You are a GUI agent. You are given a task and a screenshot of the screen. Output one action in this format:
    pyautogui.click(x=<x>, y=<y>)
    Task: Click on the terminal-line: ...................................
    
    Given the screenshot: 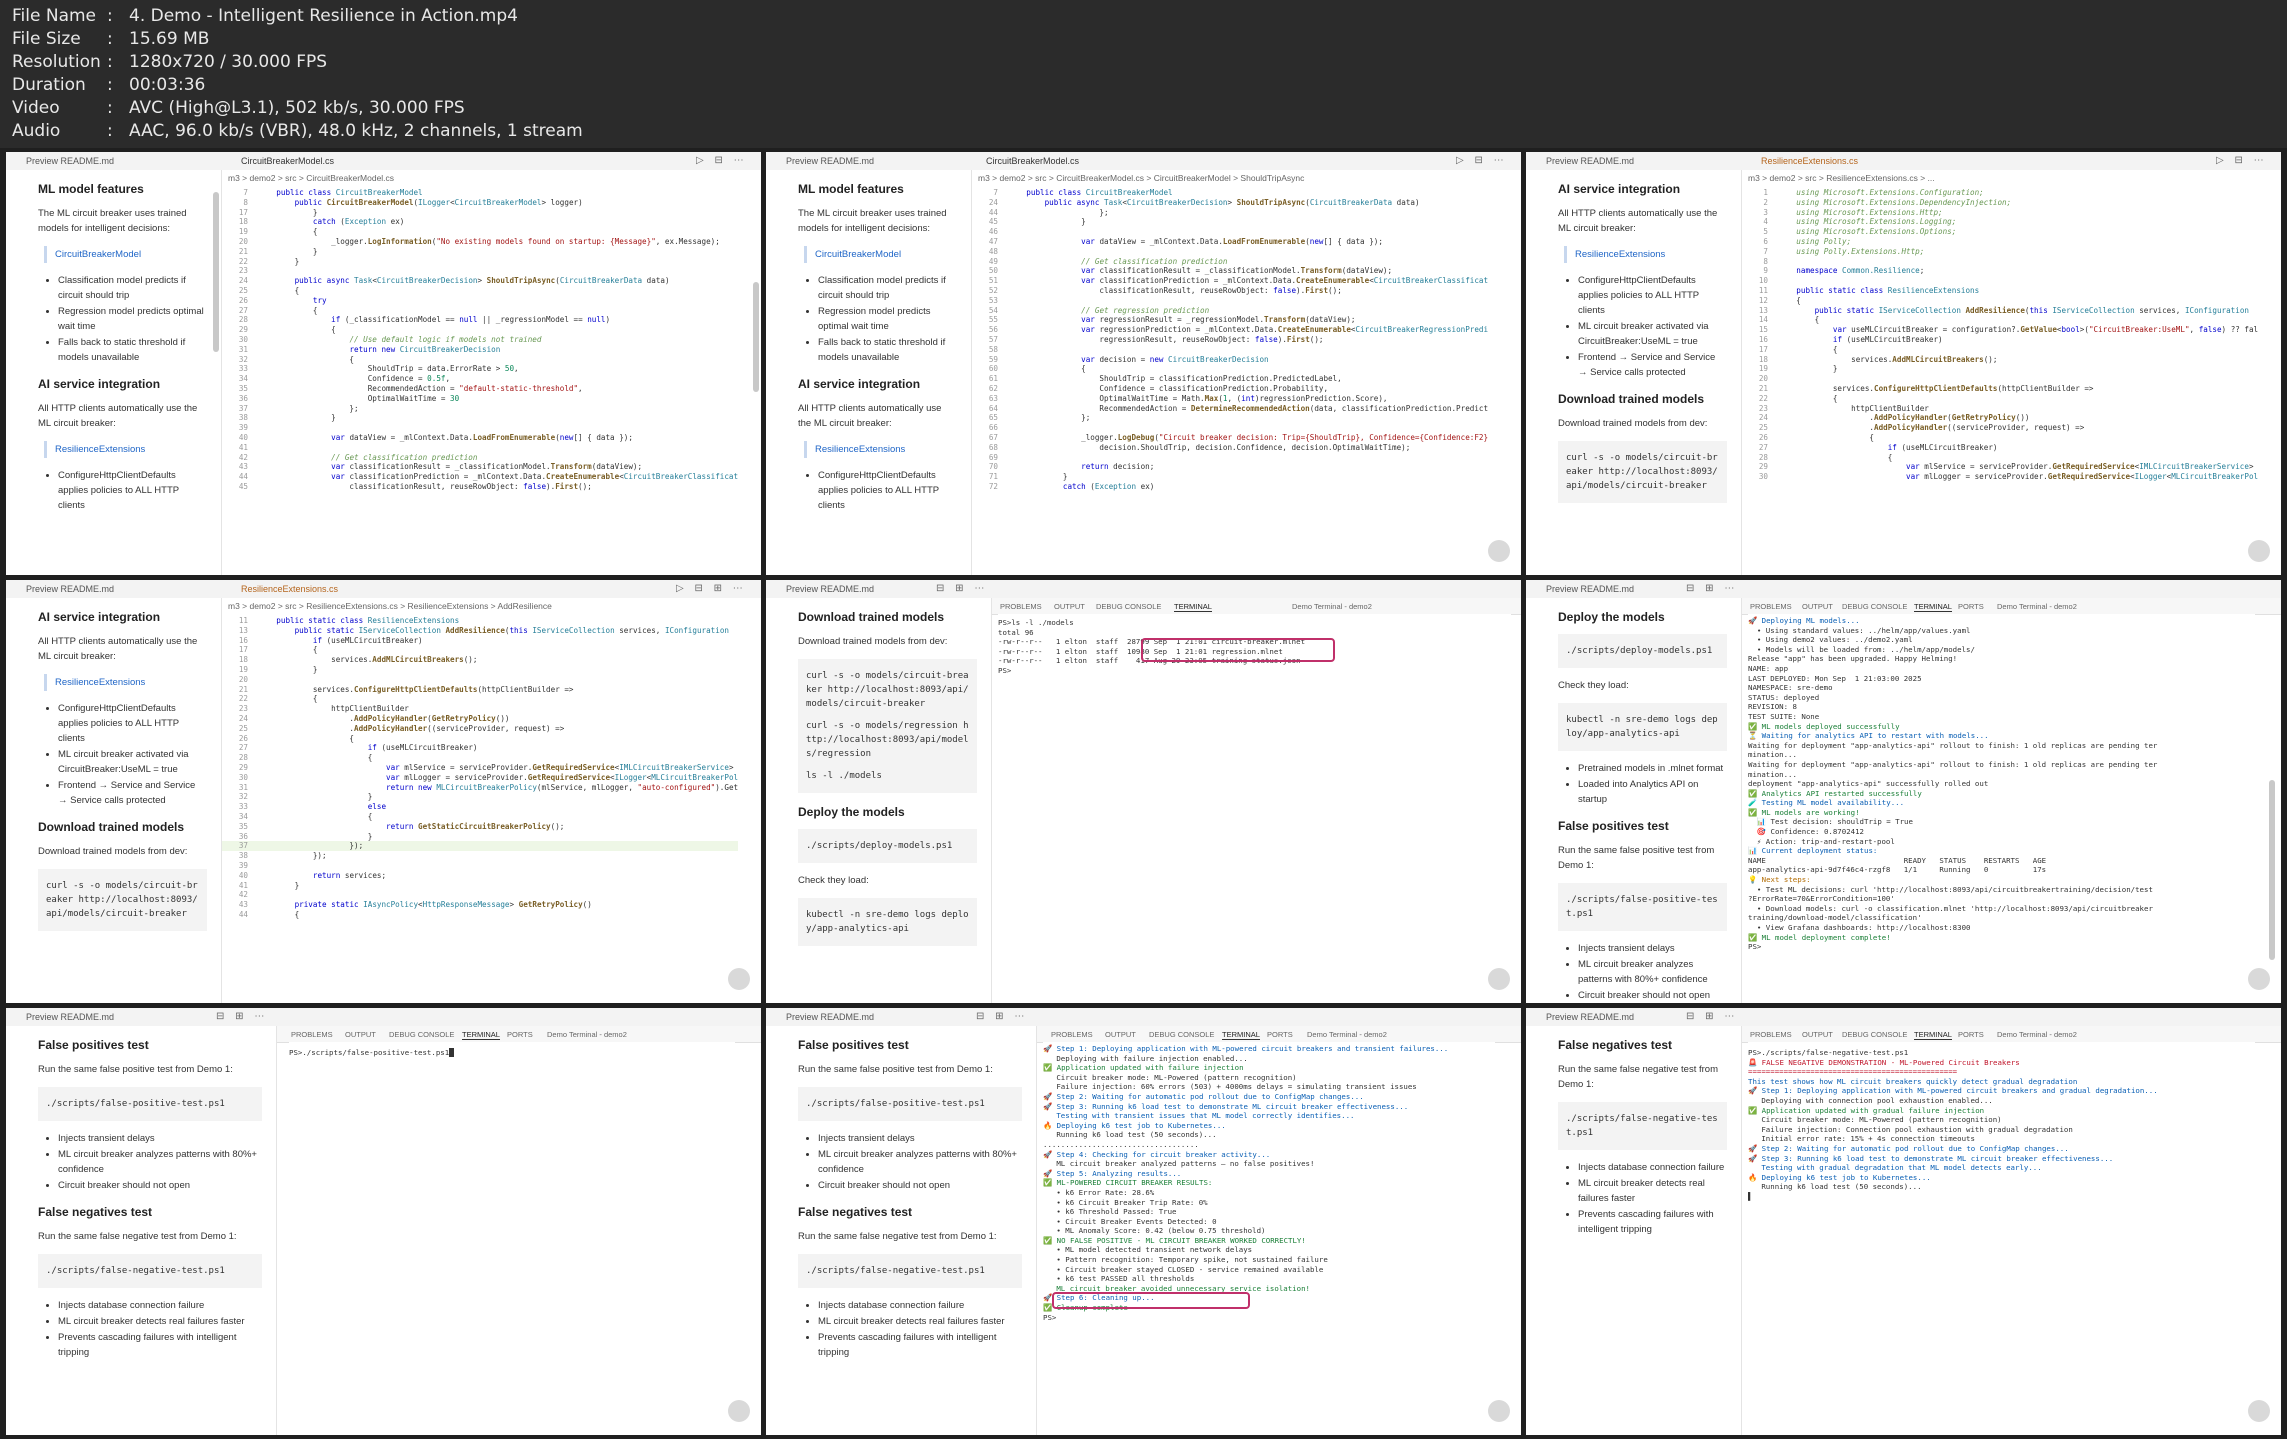 What is the action you would take?
    pyautogui.click(x=1121, y=1144)
    